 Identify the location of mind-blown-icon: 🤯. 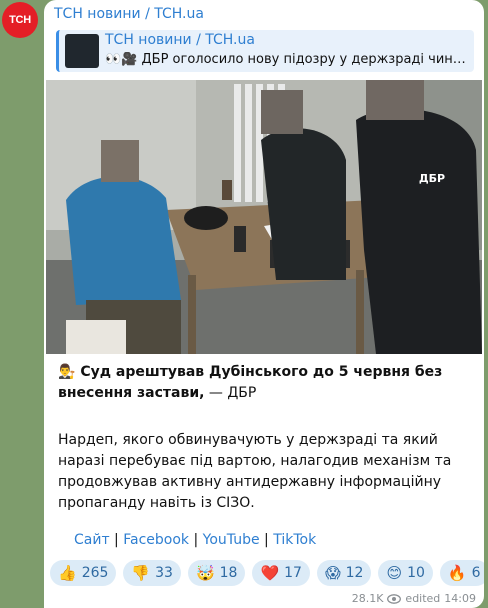
(205, 573).